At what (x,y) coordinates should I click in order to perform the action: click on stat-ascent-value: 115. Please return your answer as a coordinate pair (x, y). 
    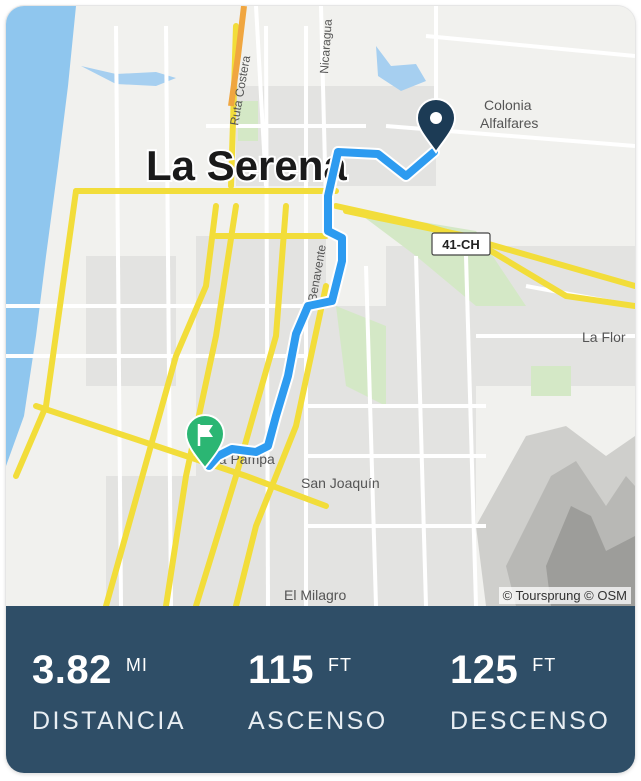
    Looking at the image, I should click on (281, 670).